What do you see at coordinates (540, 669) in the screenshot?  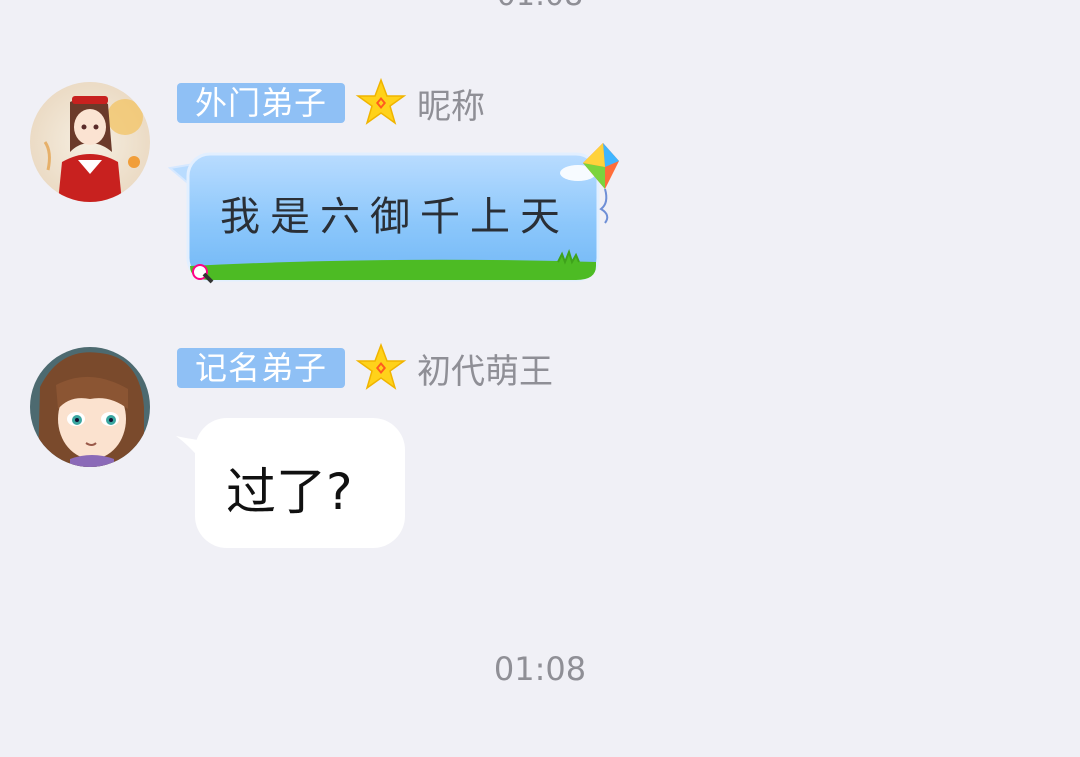 I see `timestamp: 01:08` at bounding box center [540, 669].